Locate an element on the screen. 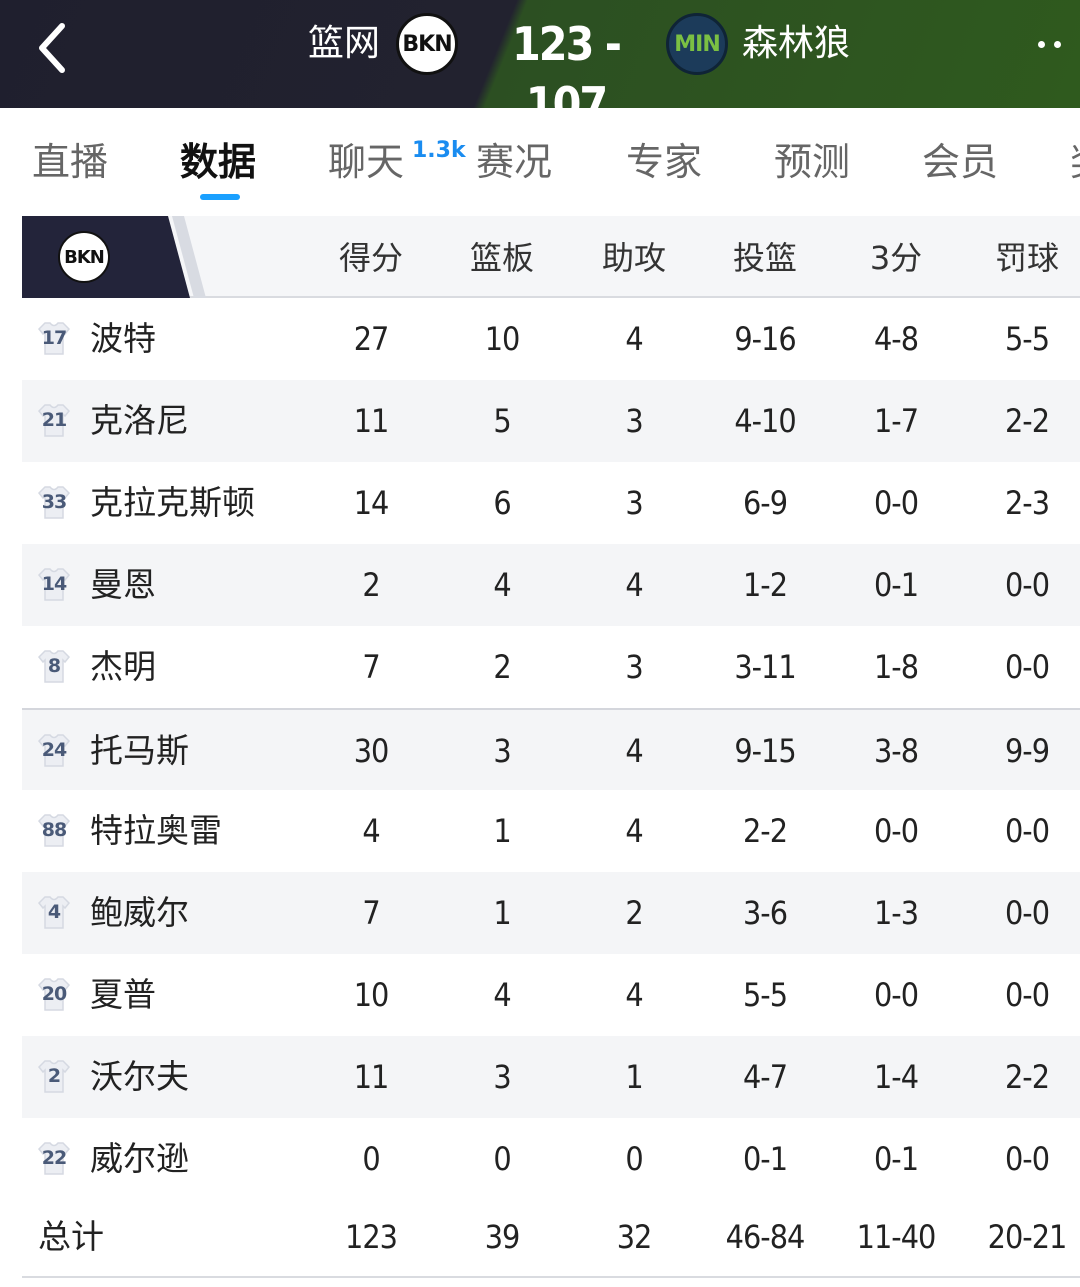  stat-three-pointers: 1-8 is located at coordinates (896, 667).